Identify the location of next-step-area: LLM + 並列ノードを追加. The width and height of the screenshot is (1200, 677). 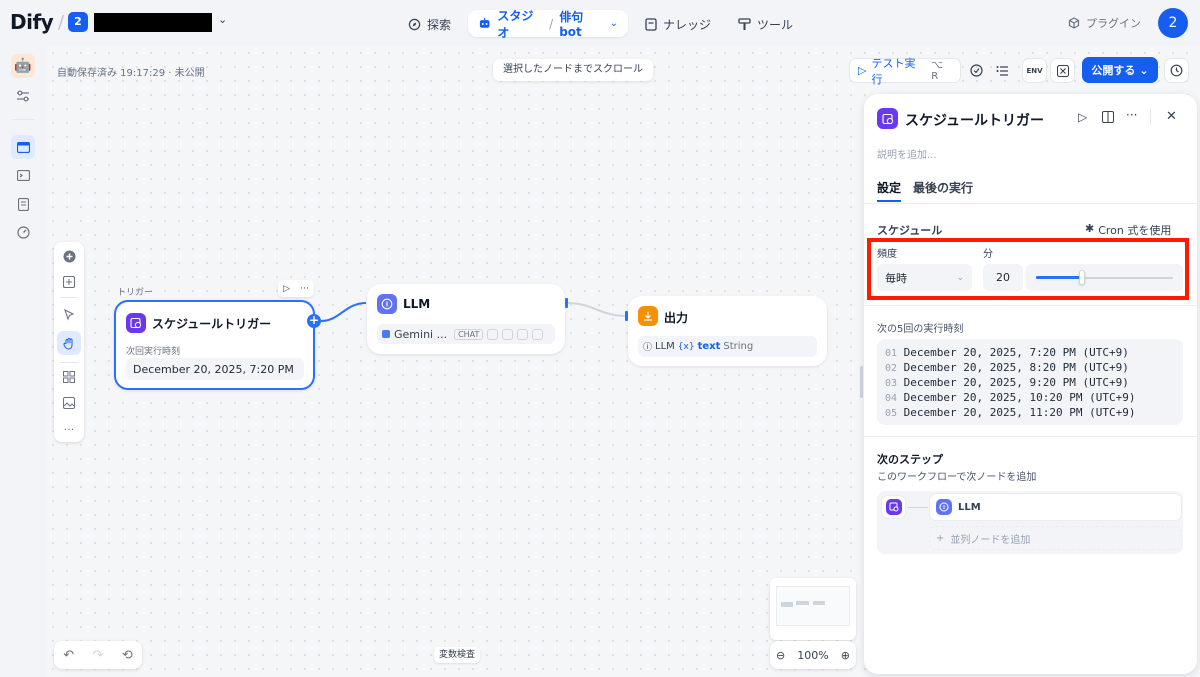
(1030, 522).